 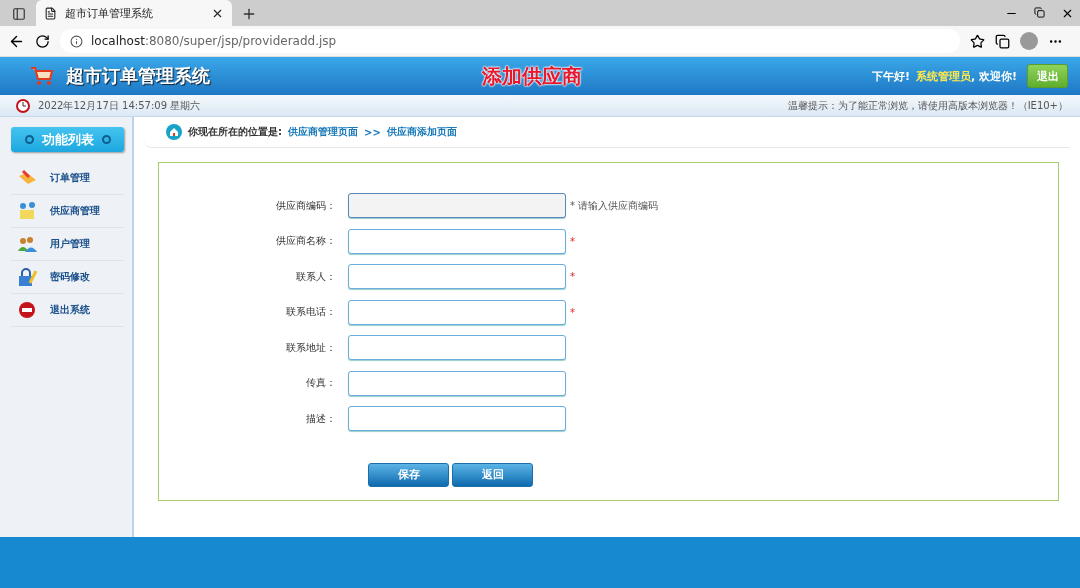 I want to click on back-button: 返回, so click(x=492, y=474).